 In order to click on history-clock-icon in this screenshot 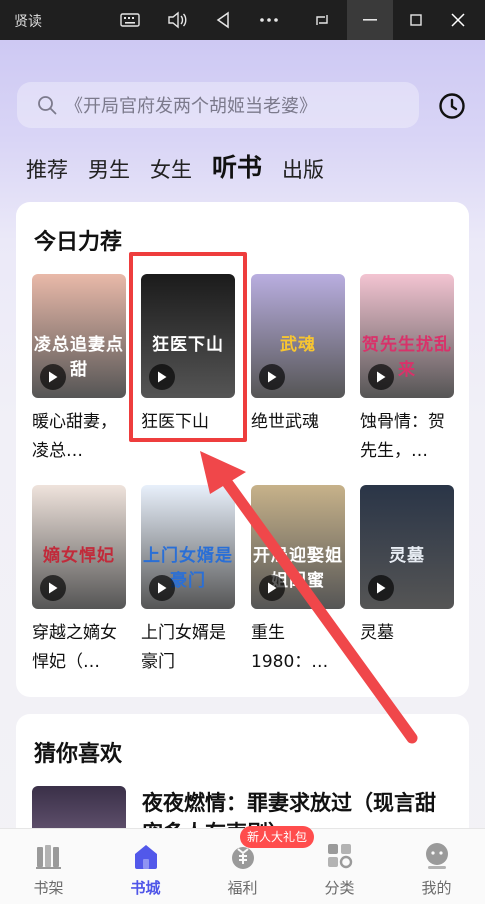, I will do `click(452, 106)`.